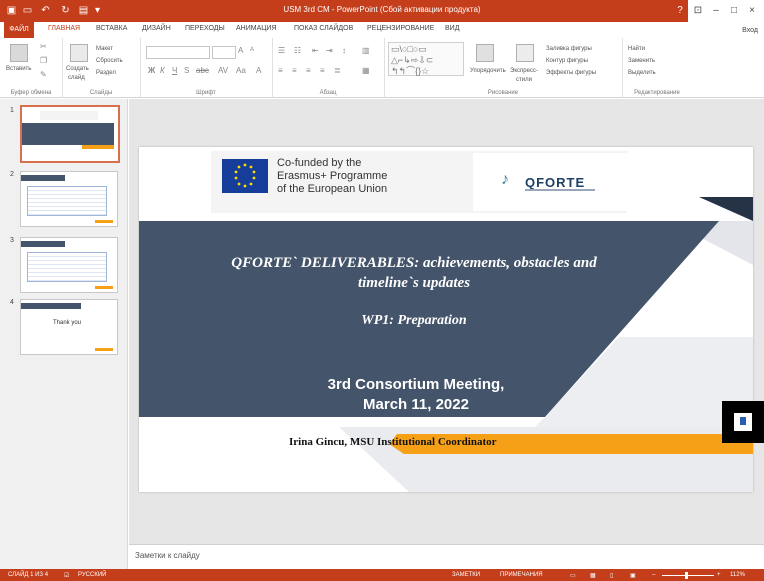 The image size is (764, 581). What do you see at coordinates (569, 49) in the screenshot?
I see `shape-fill-button: Заливка фигуры` at bounding box center [569, 49].